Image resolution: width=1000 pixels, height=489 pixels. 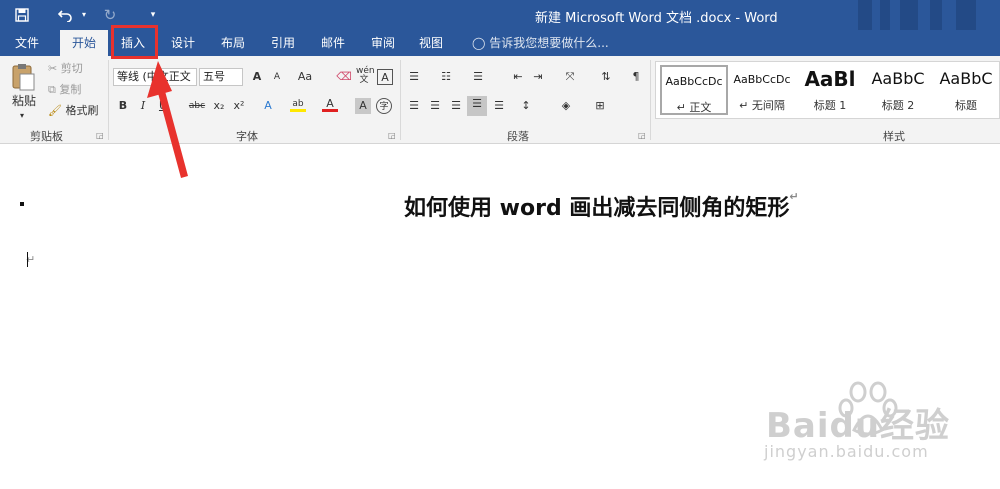 I want to click on baidu-watermark: Baidu经验 jingyan.baidu.com, so click(x=860, y=423).